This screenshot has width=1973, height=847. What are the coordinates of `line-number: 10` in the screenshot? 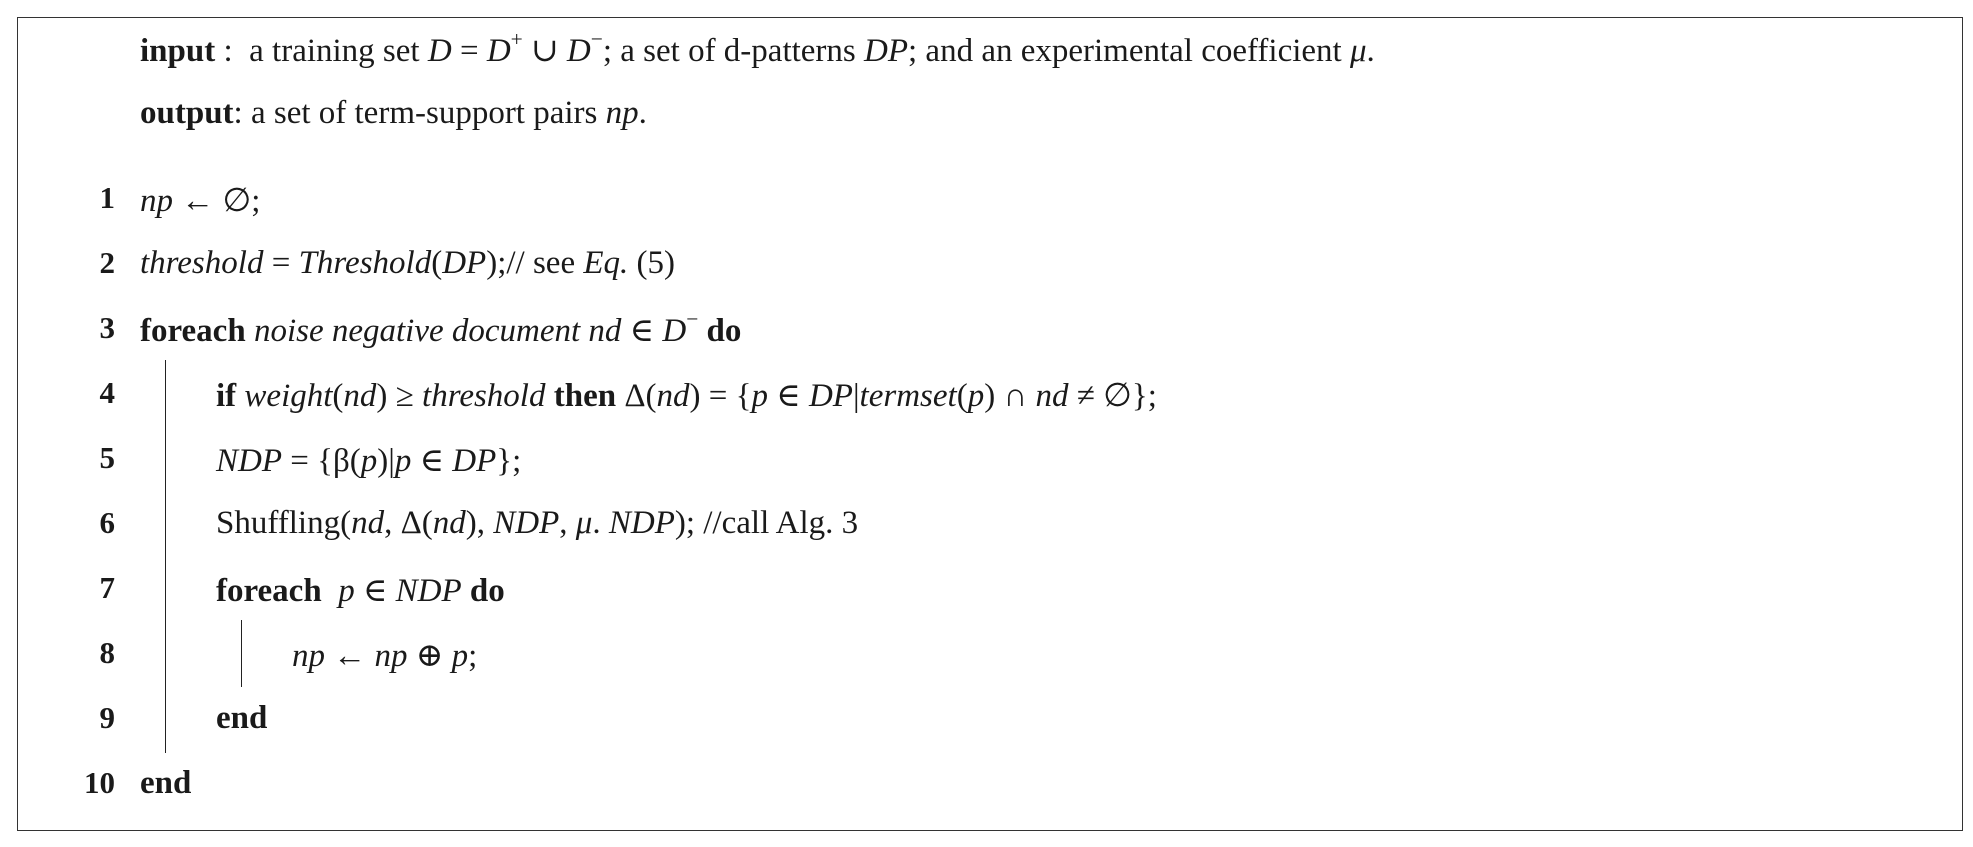 It's located at (99, 782).